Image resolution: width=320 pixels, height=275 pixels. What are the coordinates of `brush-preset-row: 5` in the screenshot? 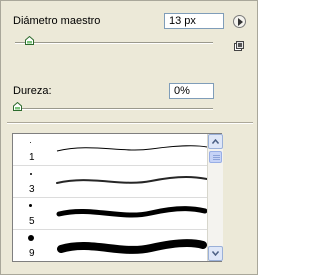 It's located at (117, 214).